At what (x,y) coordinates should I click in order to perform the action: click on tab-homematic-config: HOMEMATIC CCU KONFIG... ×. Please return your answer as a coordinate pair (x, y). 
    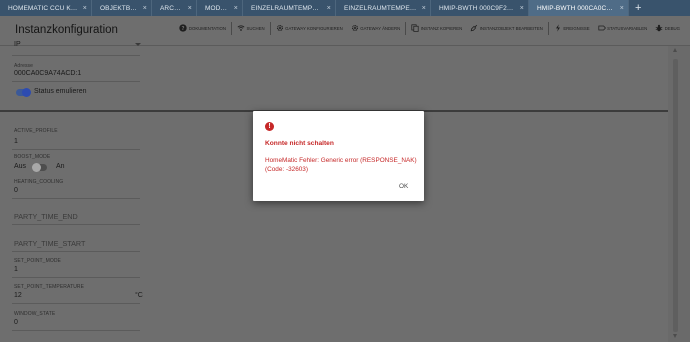
    Looking at the image, I should click on (46, 8).